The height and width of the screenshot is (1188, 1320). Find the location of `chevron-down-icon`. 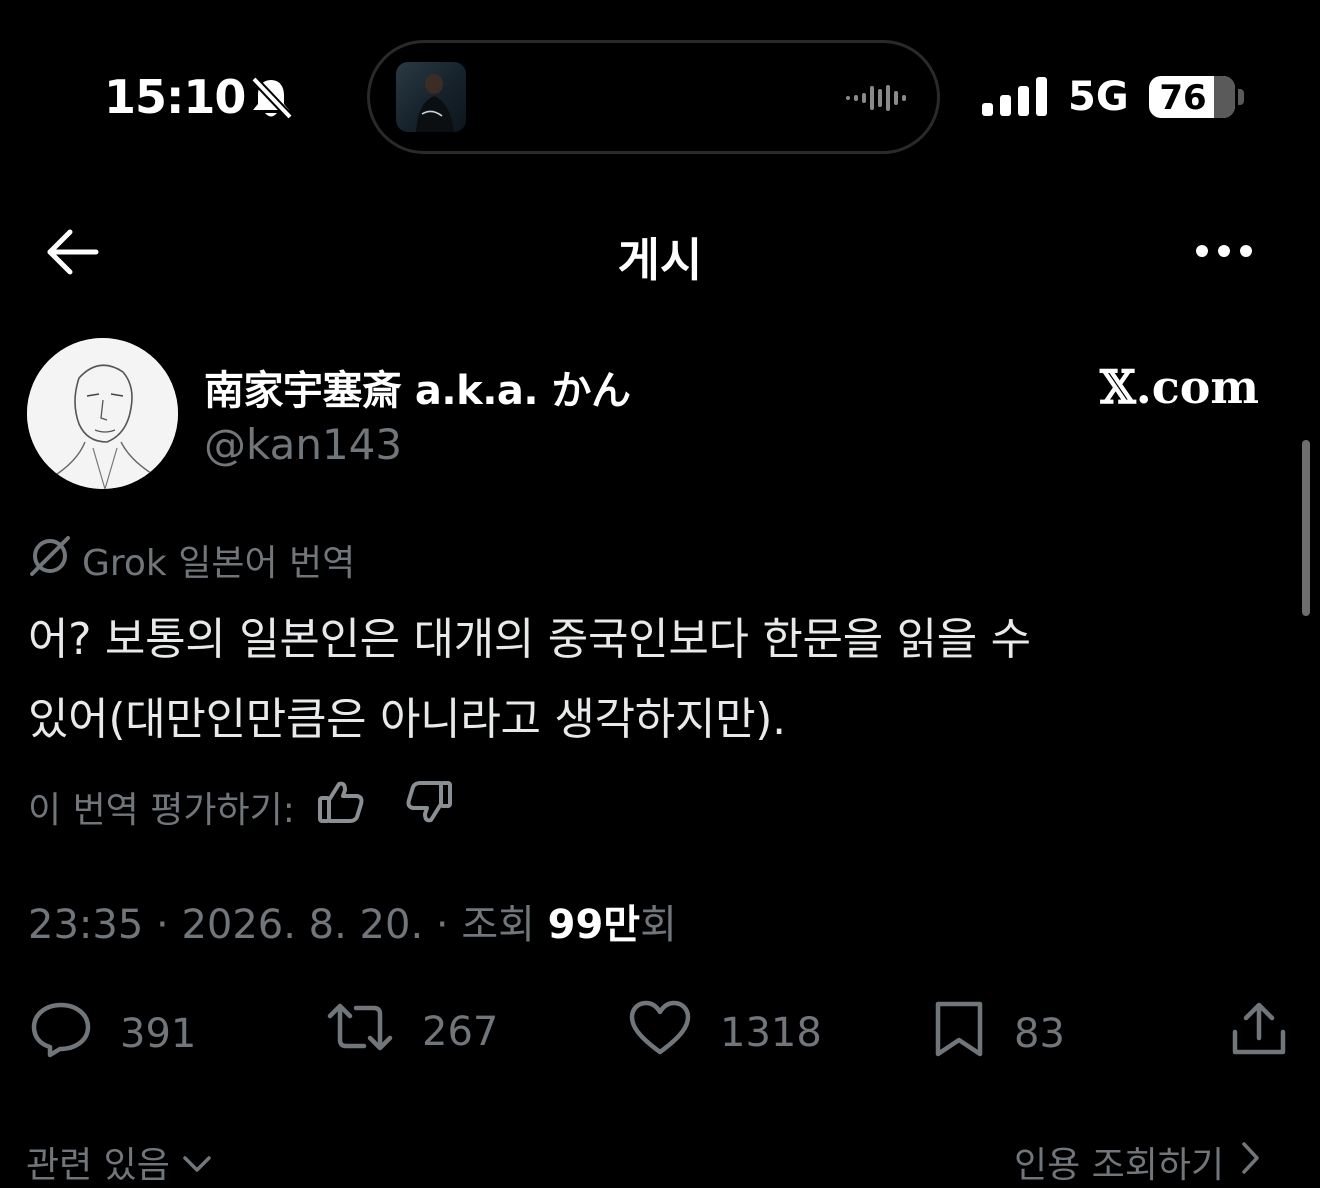

chevron-down-icon is located at coordinates (197, 1162).